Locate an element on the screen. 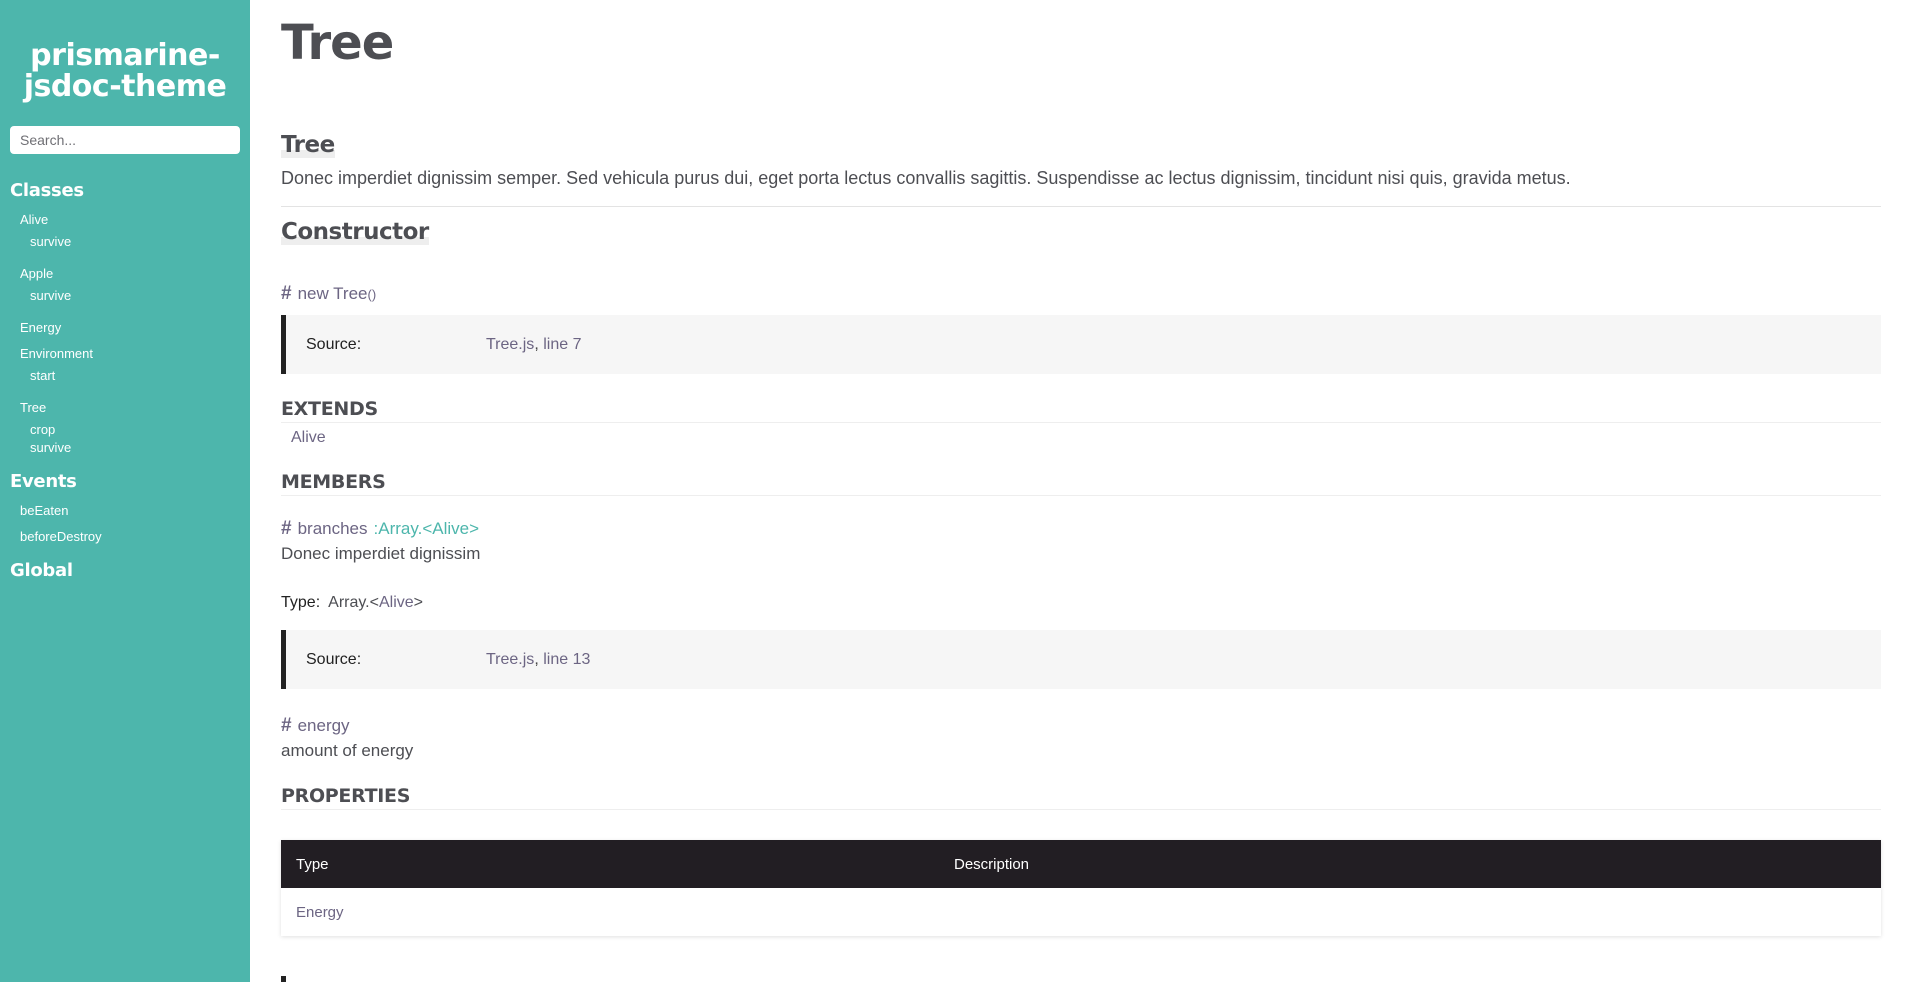 The height and width of the screenshot is (982, 1908). table-header-type: Type is located at coordinates (610, 864).